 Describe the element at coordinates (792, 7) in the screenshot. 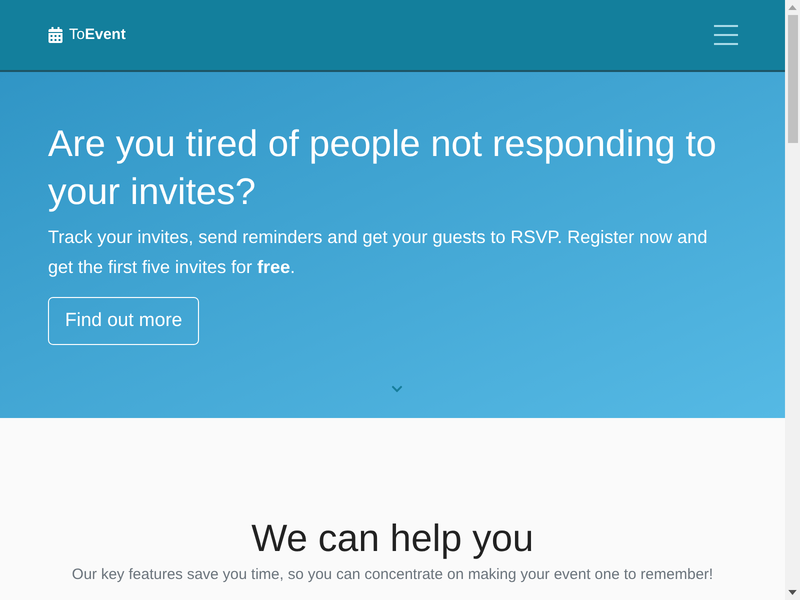

I see `scroll-up-icon` at that location.